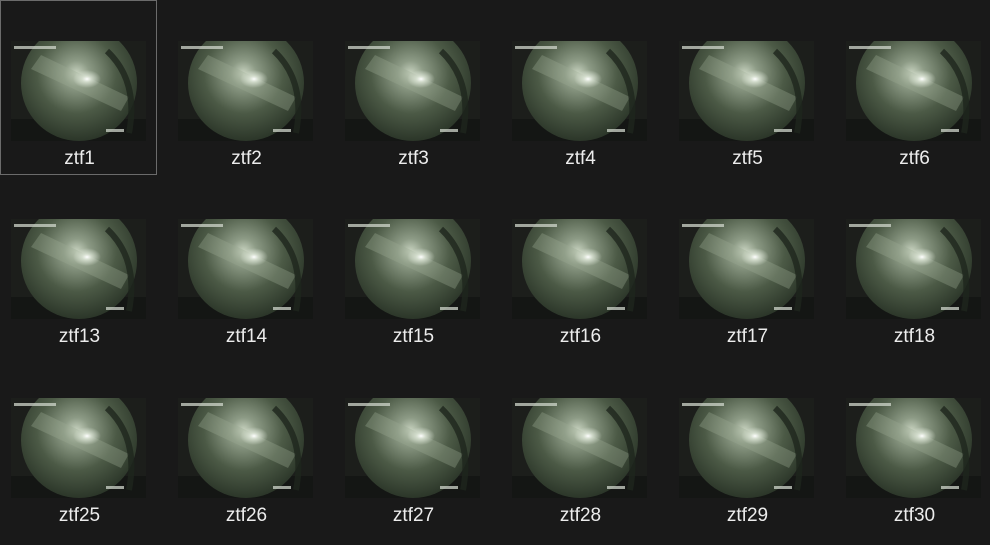 This screenshot has height=545, width=990. What do you see at coordinates (413, 336) in the screenshot?
I see `file-name-label: ztf15` at bounding box center [413, 336].